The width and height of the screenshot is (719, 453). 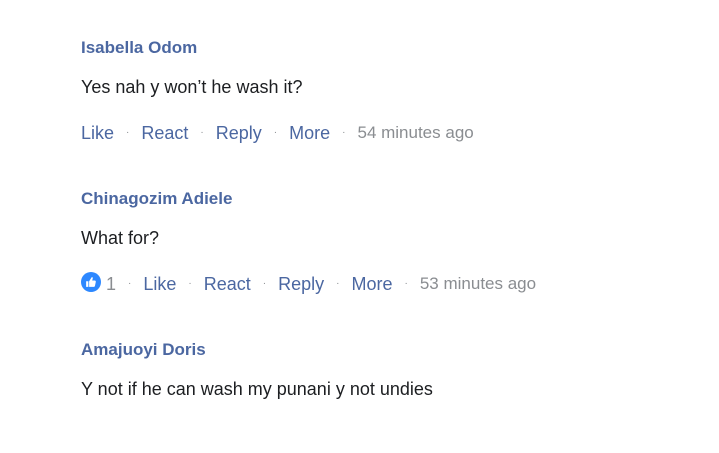 What do you see at coordinates (143, 350) in the screenshot?
I see `comment-author: Amajuoyi Doris` at bounding box center [143, 350].